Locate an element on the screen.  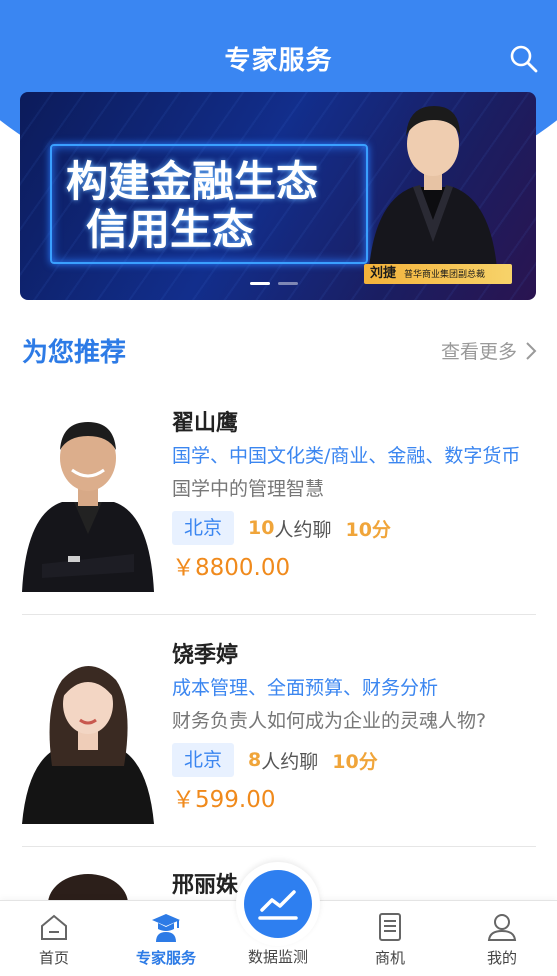
nav-mine: 我的 is located at coordinates (502, 938).